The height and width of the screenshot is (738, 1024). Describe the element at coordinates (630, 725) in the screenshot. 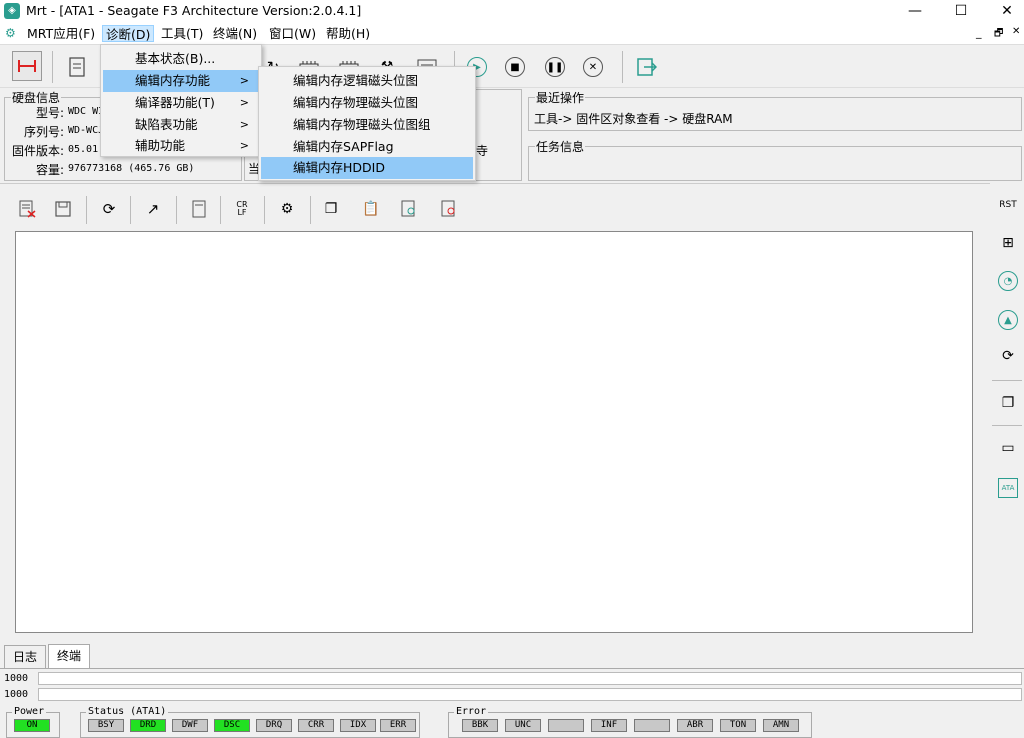

I see `error-group` at that location.